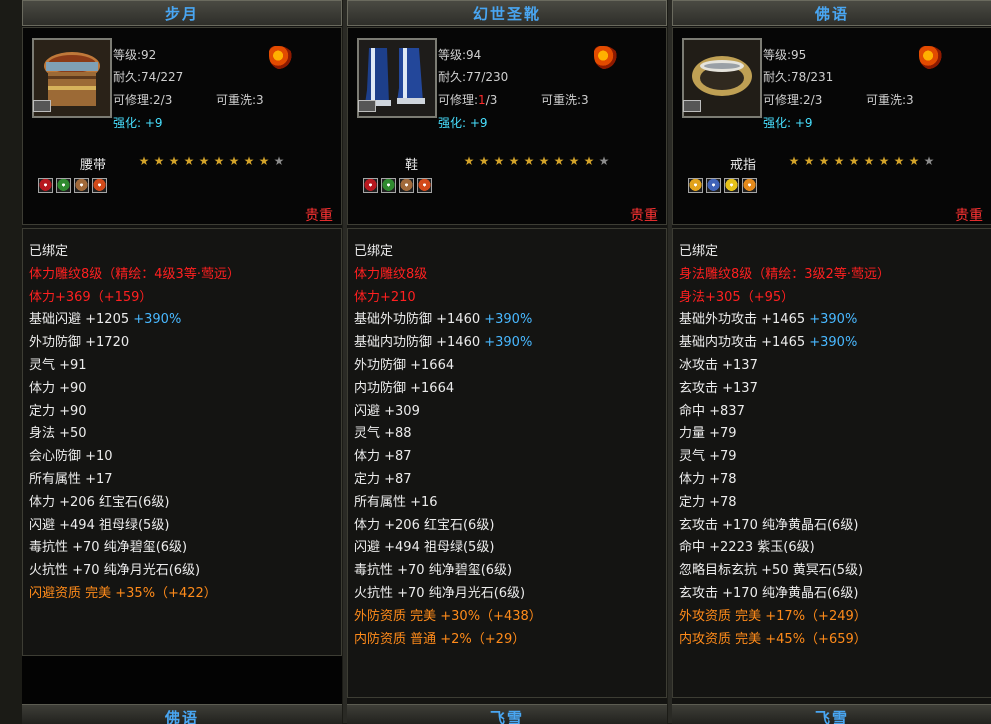 This screenshot has width=991, height=724. Describe the element at coordinates (785, 55) in the screenshot. I see `item-level: 等级:95` at that location.